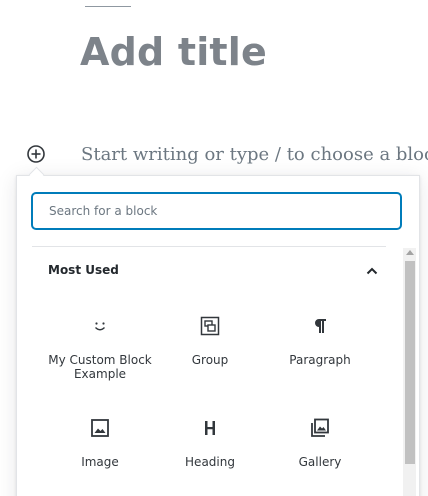 The image size is (428, 496). What do you see at coordinates (320, 462) in the screenshot?
I see `block-label: Gallery` at bounding box center [320, 462].